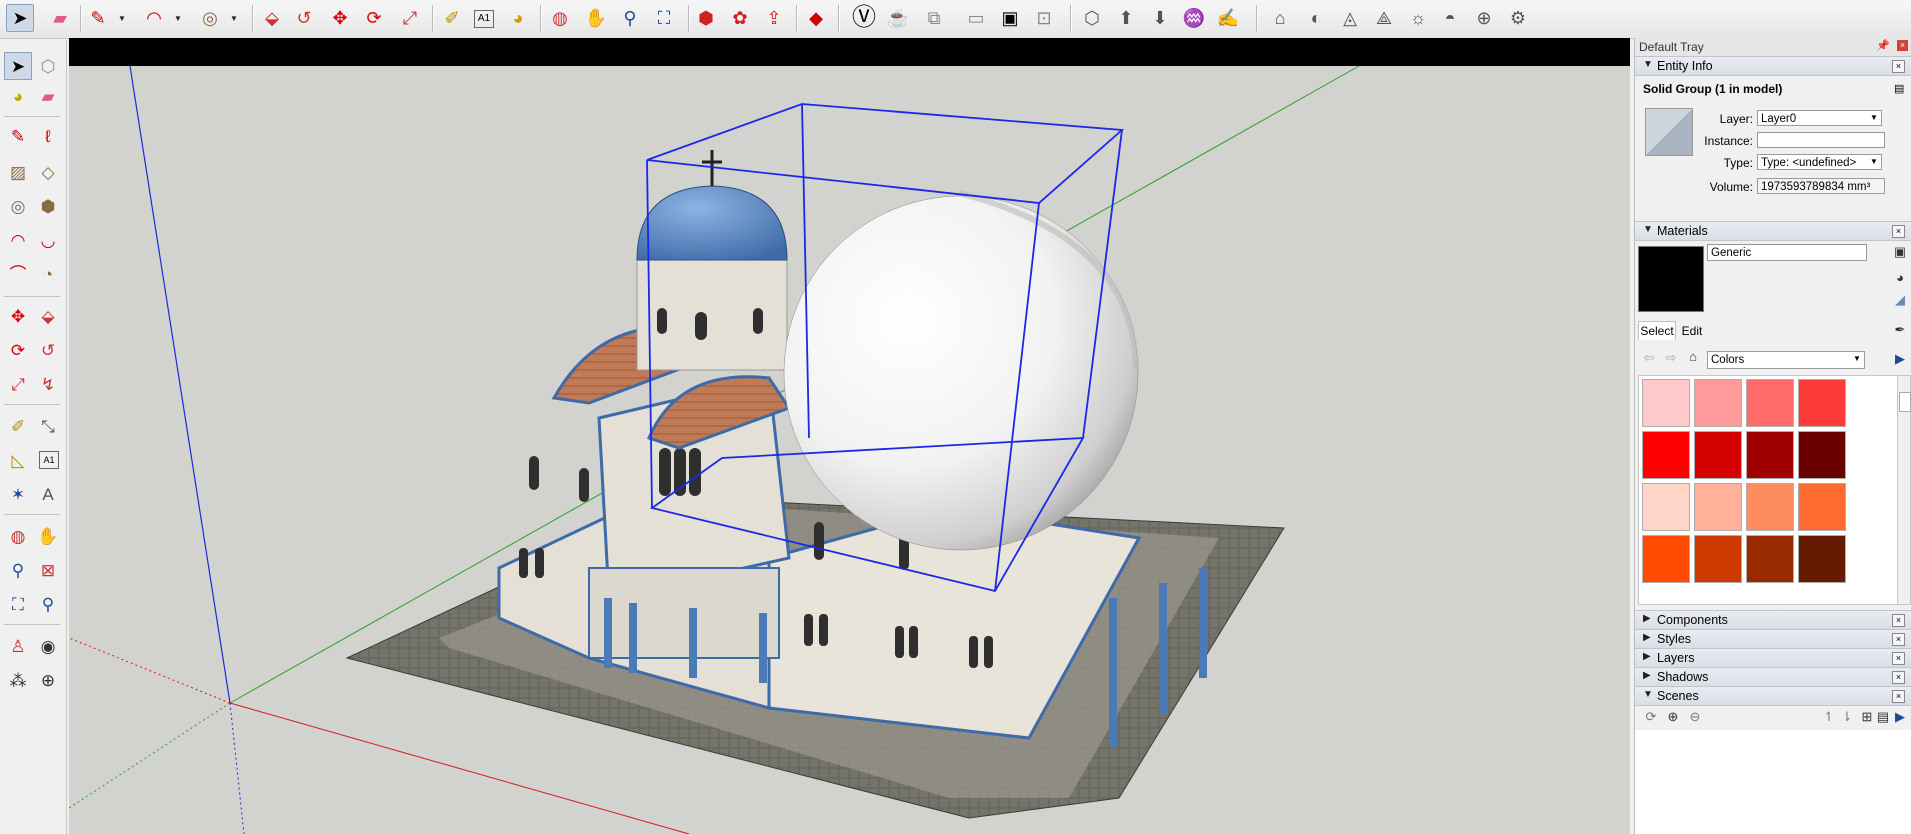 This screenshot has height=834, width=1911. I want to click on rectangle-icon: ▨, so click(18, 172).